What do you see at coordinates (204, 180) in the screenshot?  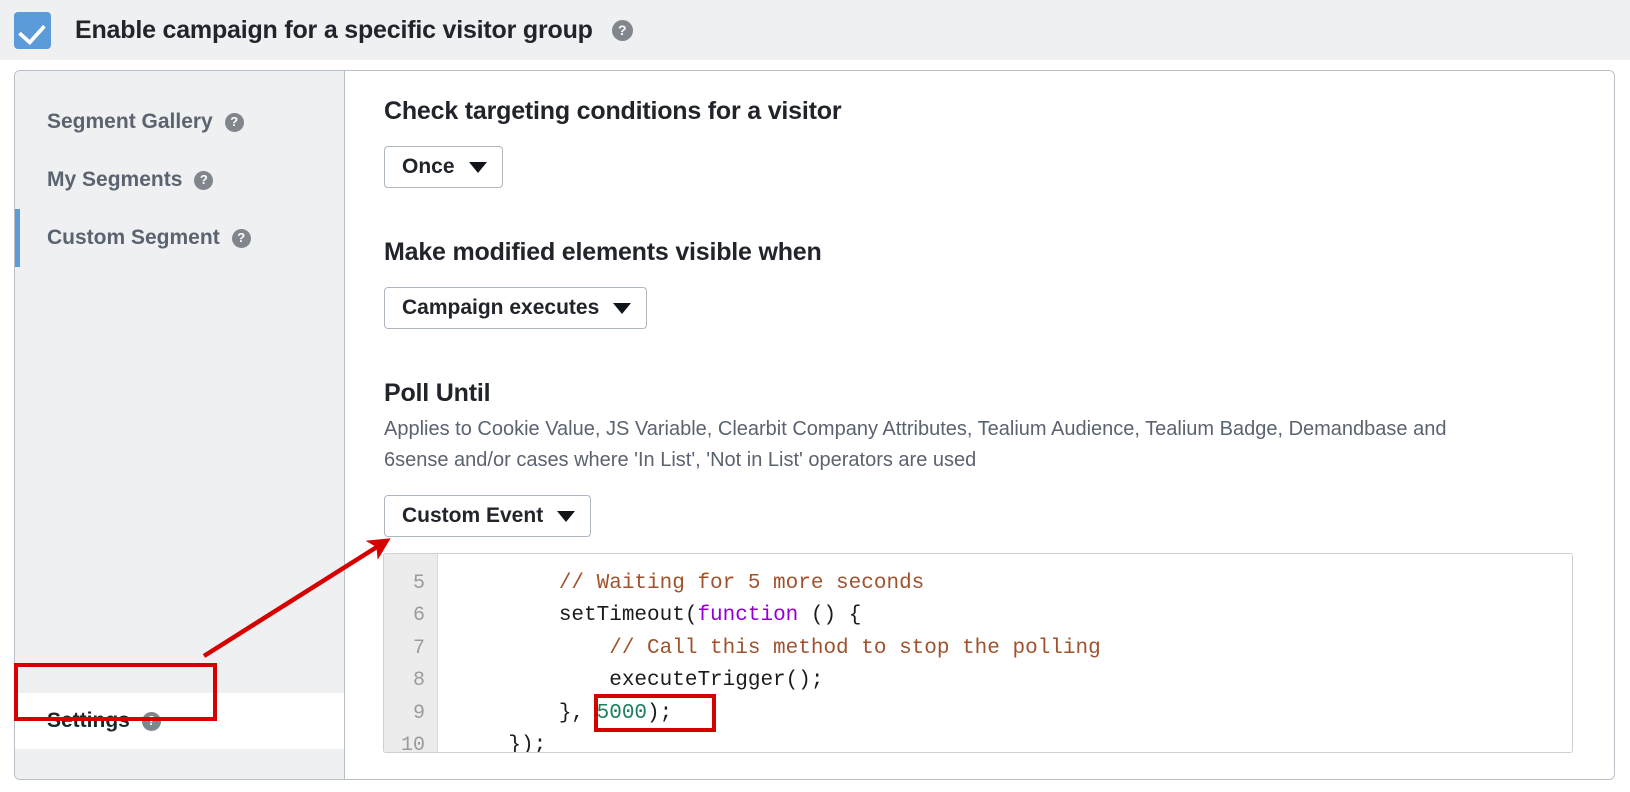 I see `help-icon-my-segments: ?` at bounding box center [204, 180].